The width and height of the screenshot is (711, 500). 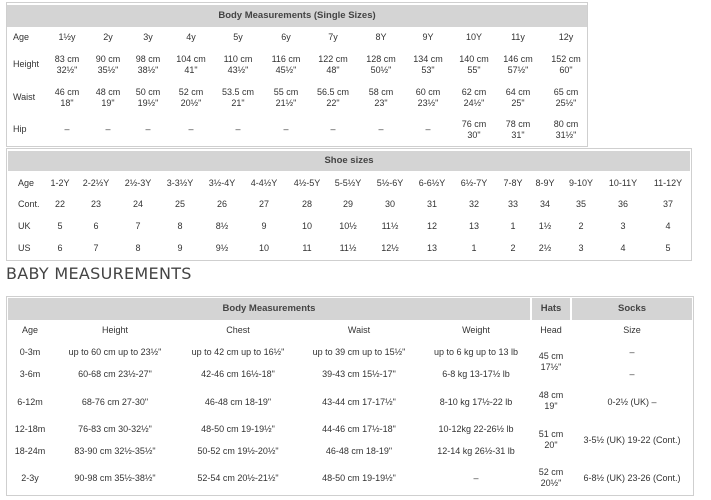 What do you see at coordinates (381, 70) in the screenshot?
I see `single-height-value: 50½"` at bounding box center [381, 70].